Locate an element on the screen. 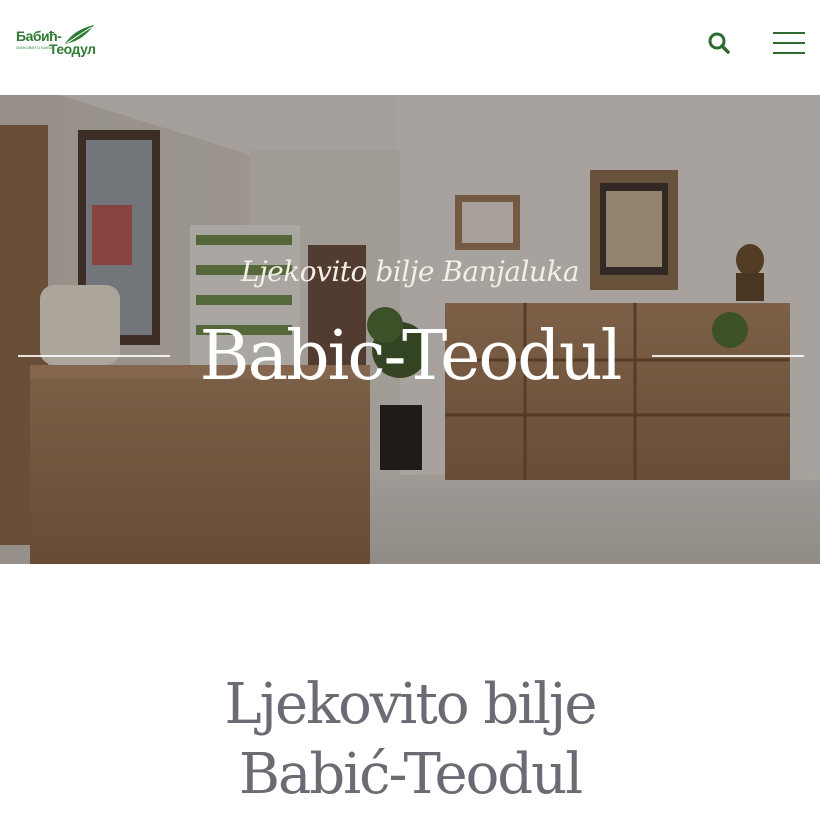 This screenshot has width=820, height=820. search-icon is located at coordinates (719, 43).